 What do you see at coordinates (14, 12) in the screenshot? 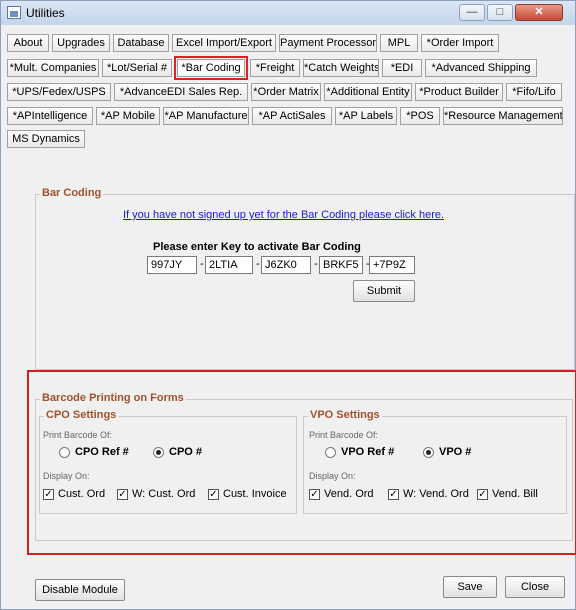
I see `app-icon` at bounding box center [14, 12].